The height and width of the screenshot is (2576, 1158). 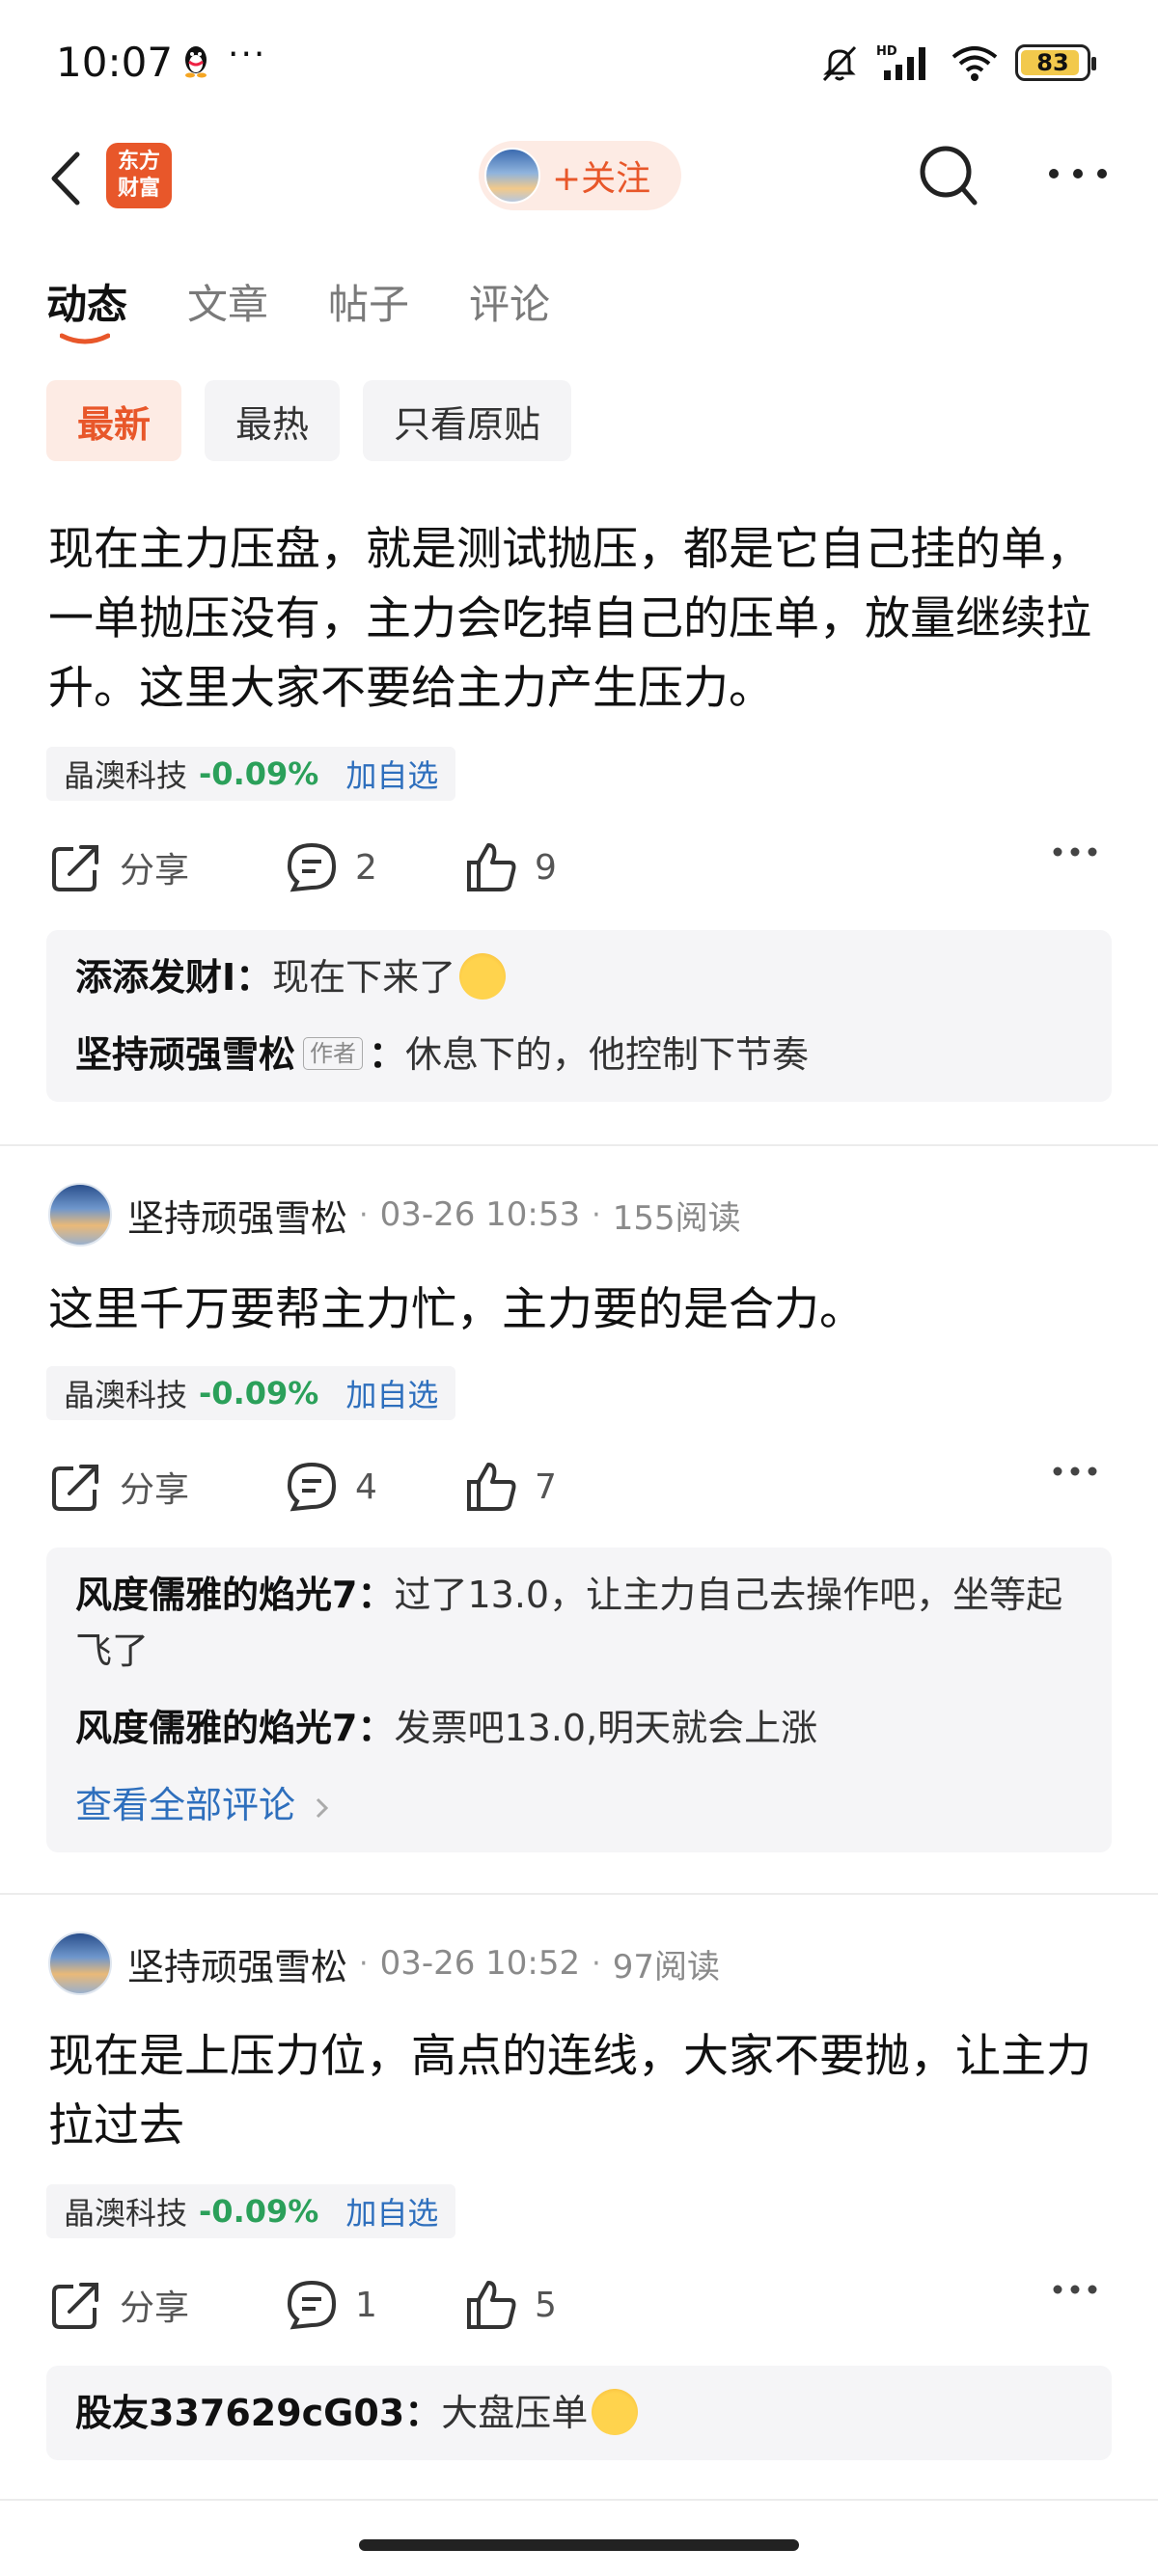 I want to click on comment-button: 1, so click(x=330, y=2305).